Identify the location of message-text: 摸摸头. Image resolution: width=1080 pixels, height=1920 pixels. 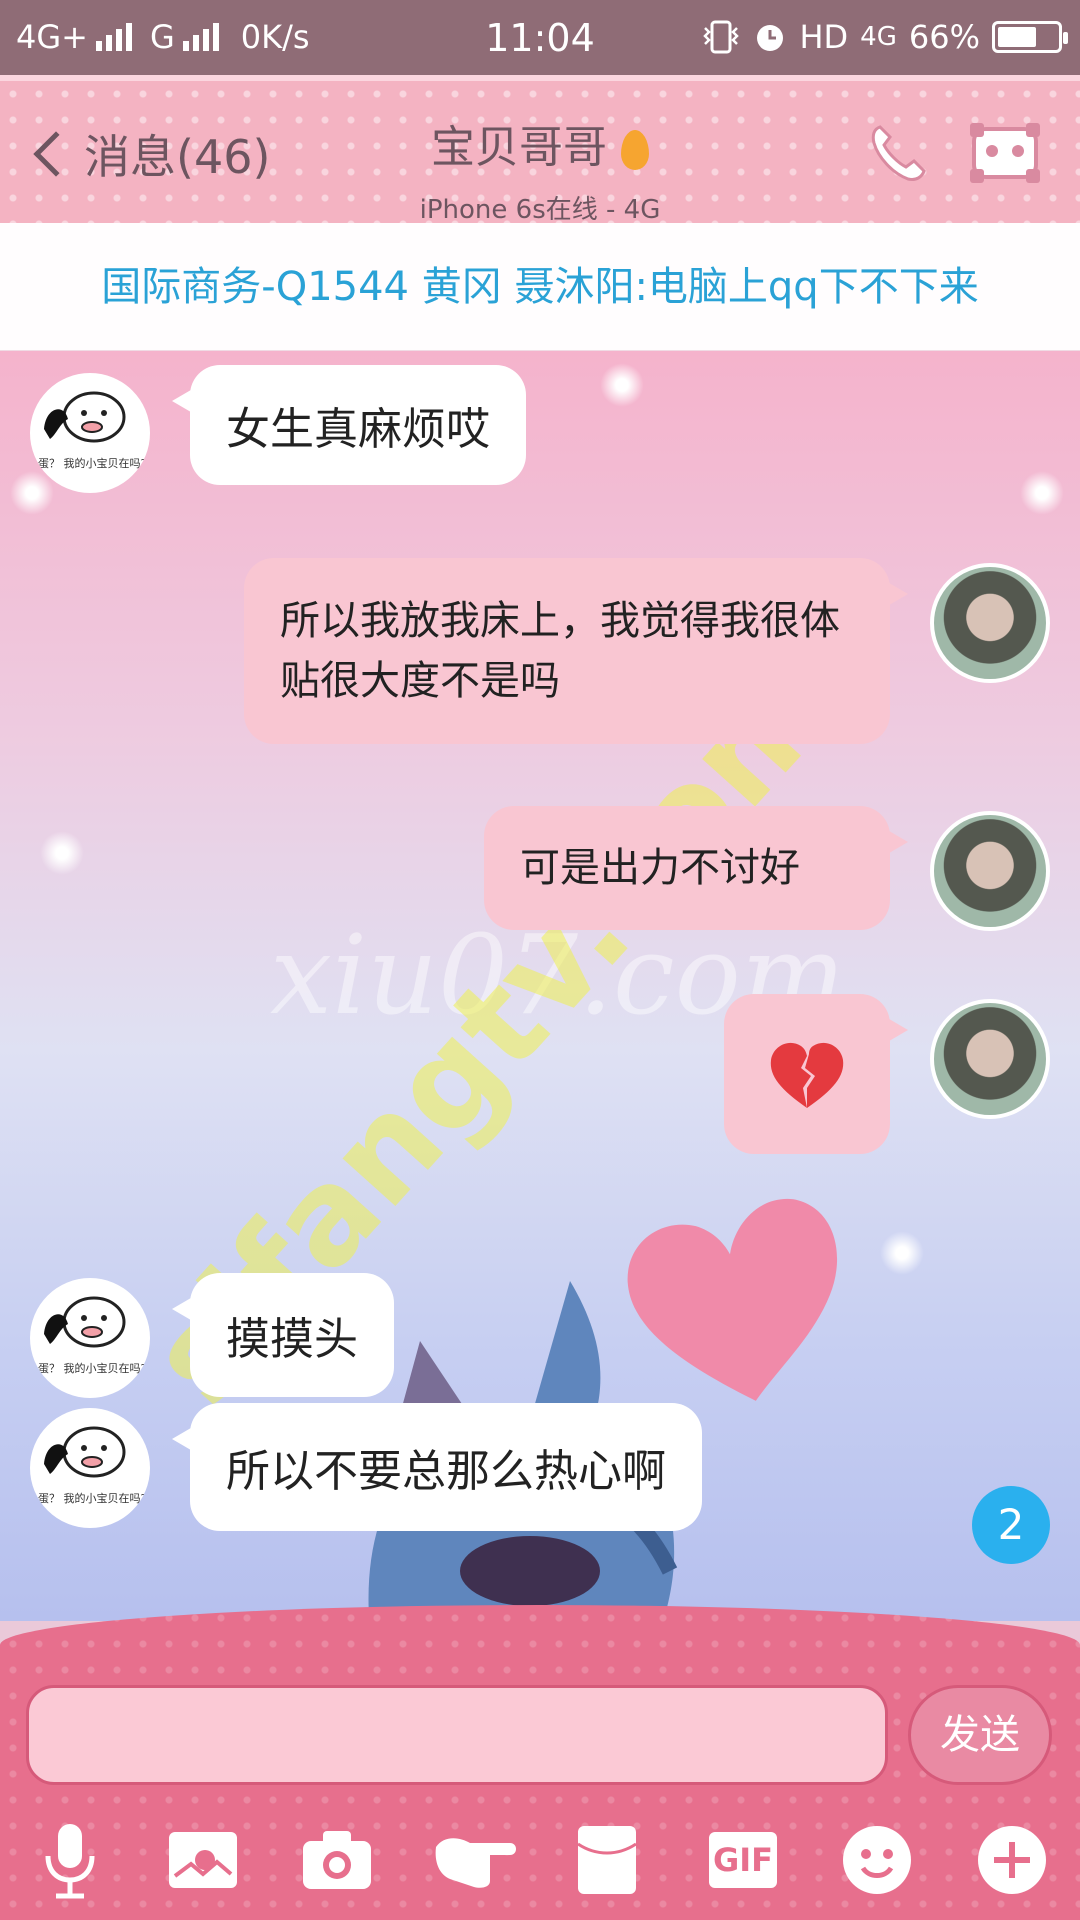
(292, 1339).